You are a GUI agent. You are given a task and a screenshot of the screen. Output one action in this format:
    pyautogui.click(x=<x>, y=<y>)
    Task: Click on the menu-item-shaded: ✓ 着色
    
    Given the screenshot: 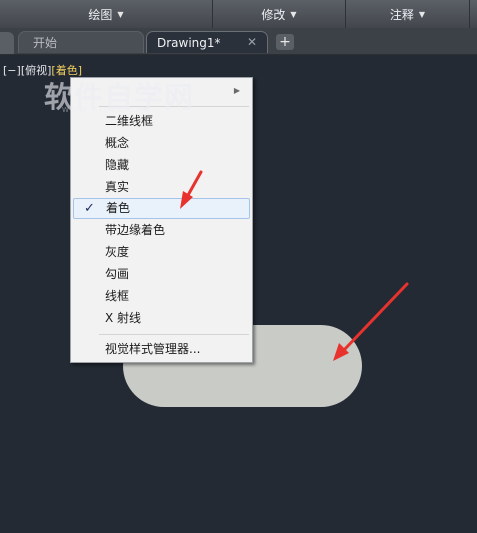 What is the action you would take?
    pyautogui.click(x=161, y=208)
    